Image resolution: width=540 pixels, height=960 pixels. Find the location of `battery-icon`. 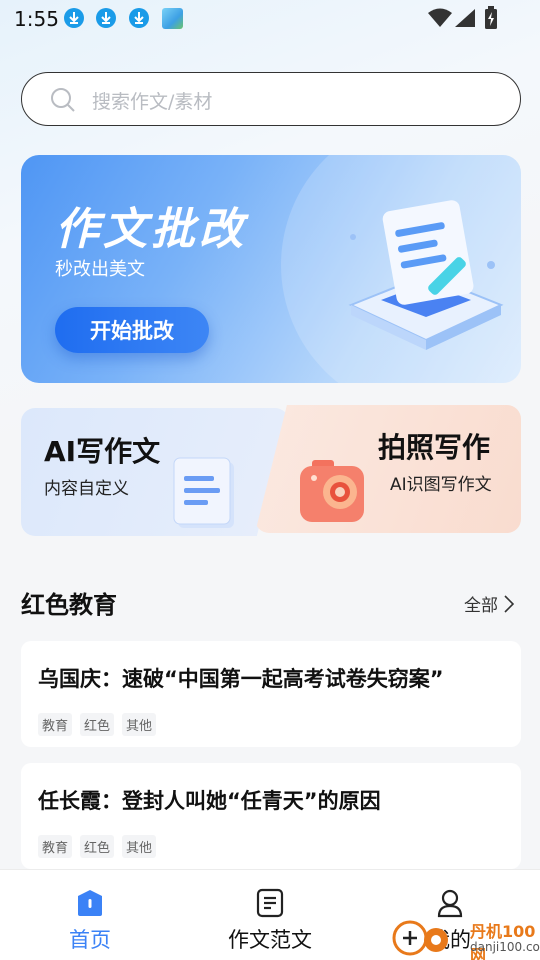

battery-icon is located at coordinates (491, 17).